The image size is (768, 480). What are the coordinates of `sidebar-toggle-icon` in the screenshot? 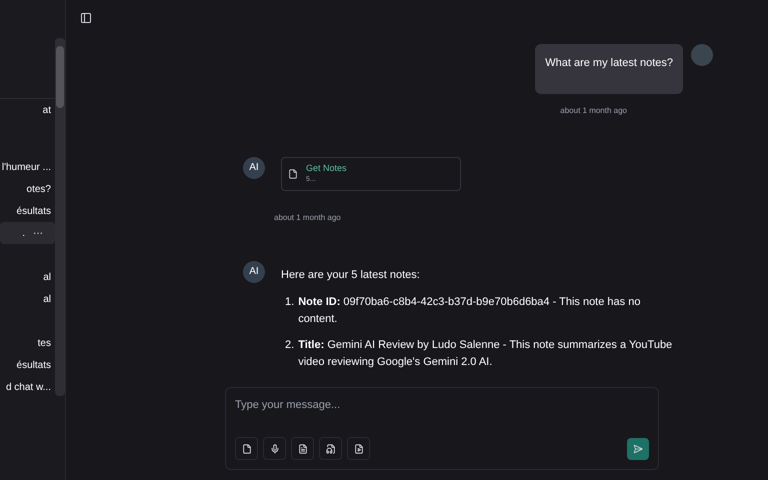 It's located at (86, 18).